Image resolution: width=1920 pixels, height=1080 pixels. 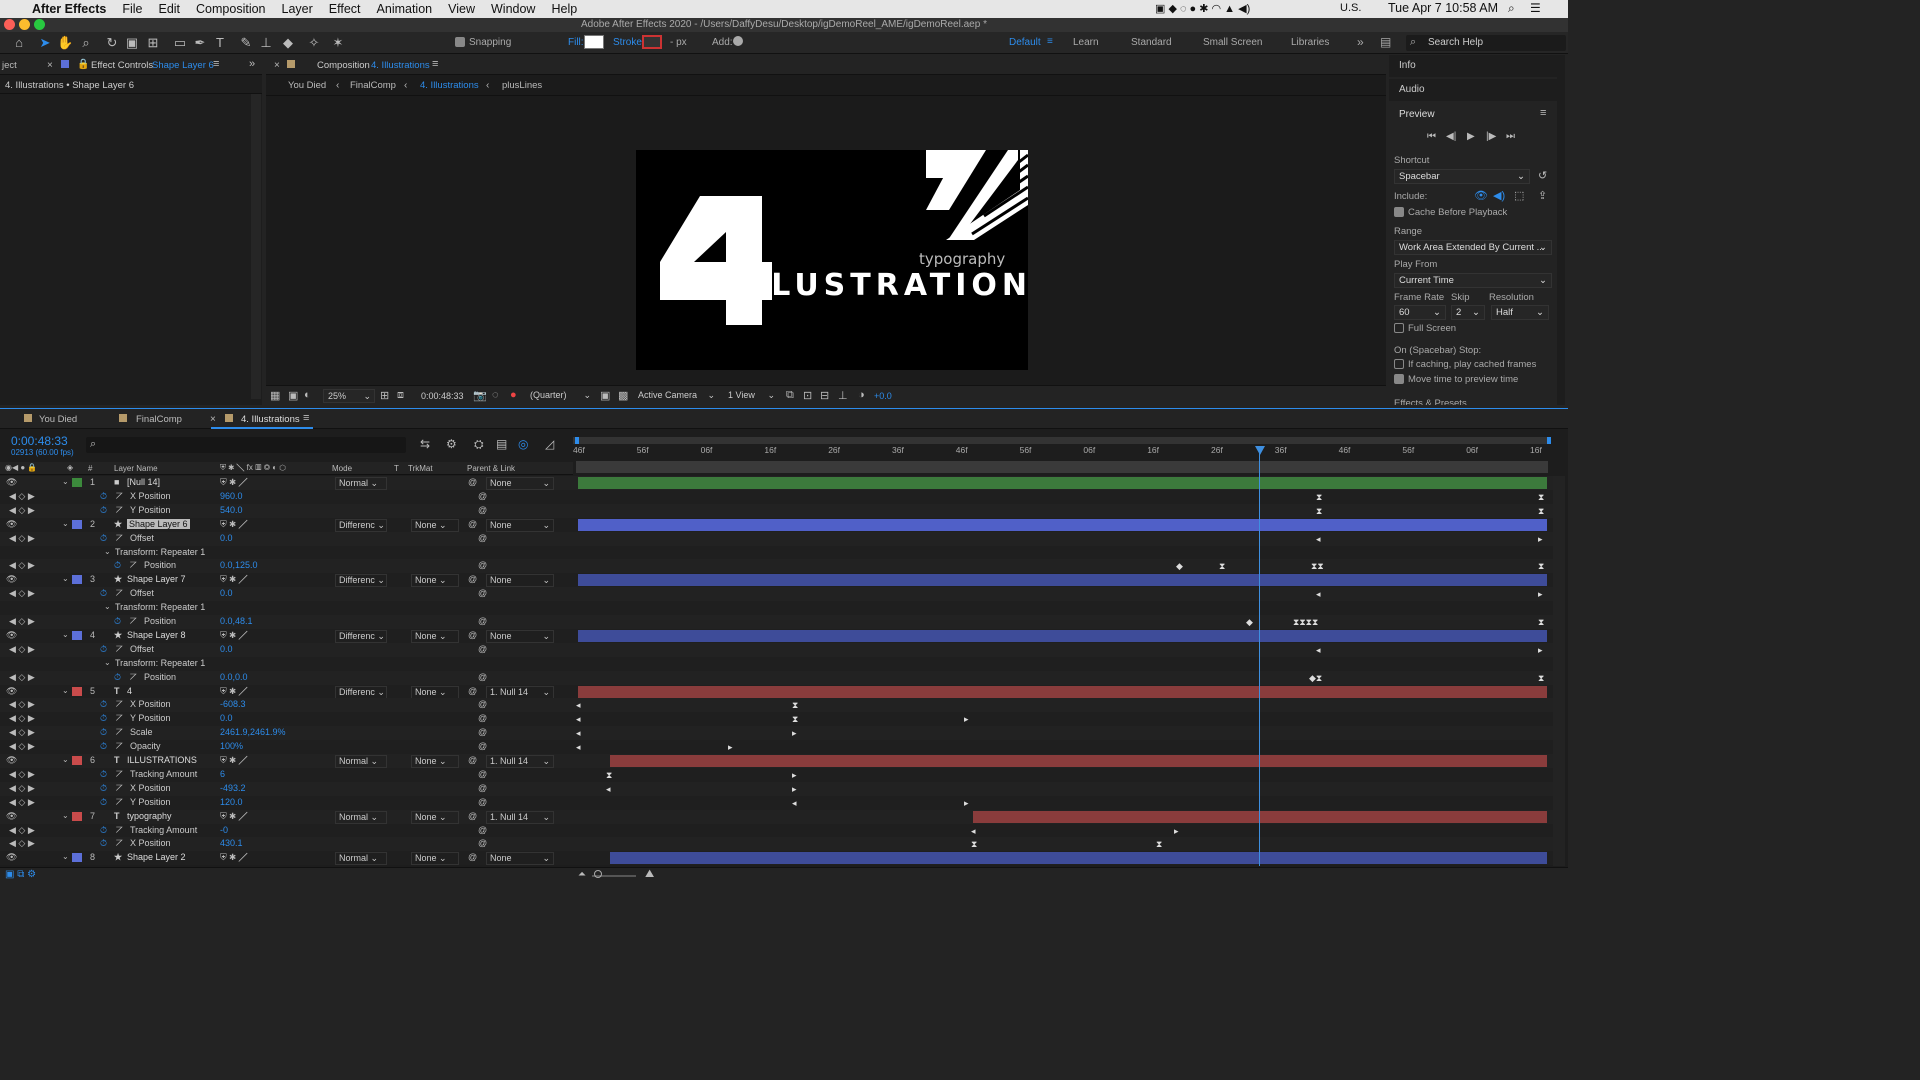 I want to click on status-icons: ▣ ◆ ◌ ● ✱ ◠ ▲ ◀), so click(x=1202, y=8).